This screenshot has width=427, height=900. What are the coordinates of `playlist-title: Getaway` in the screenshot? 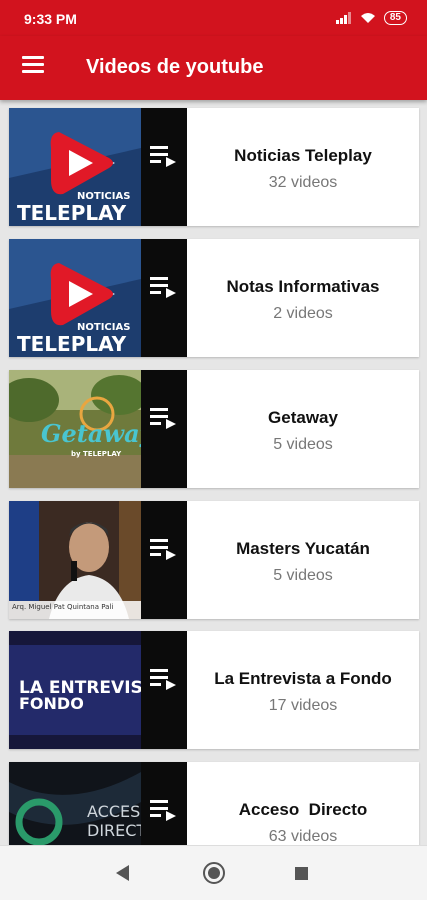 It's located at (303, 417).